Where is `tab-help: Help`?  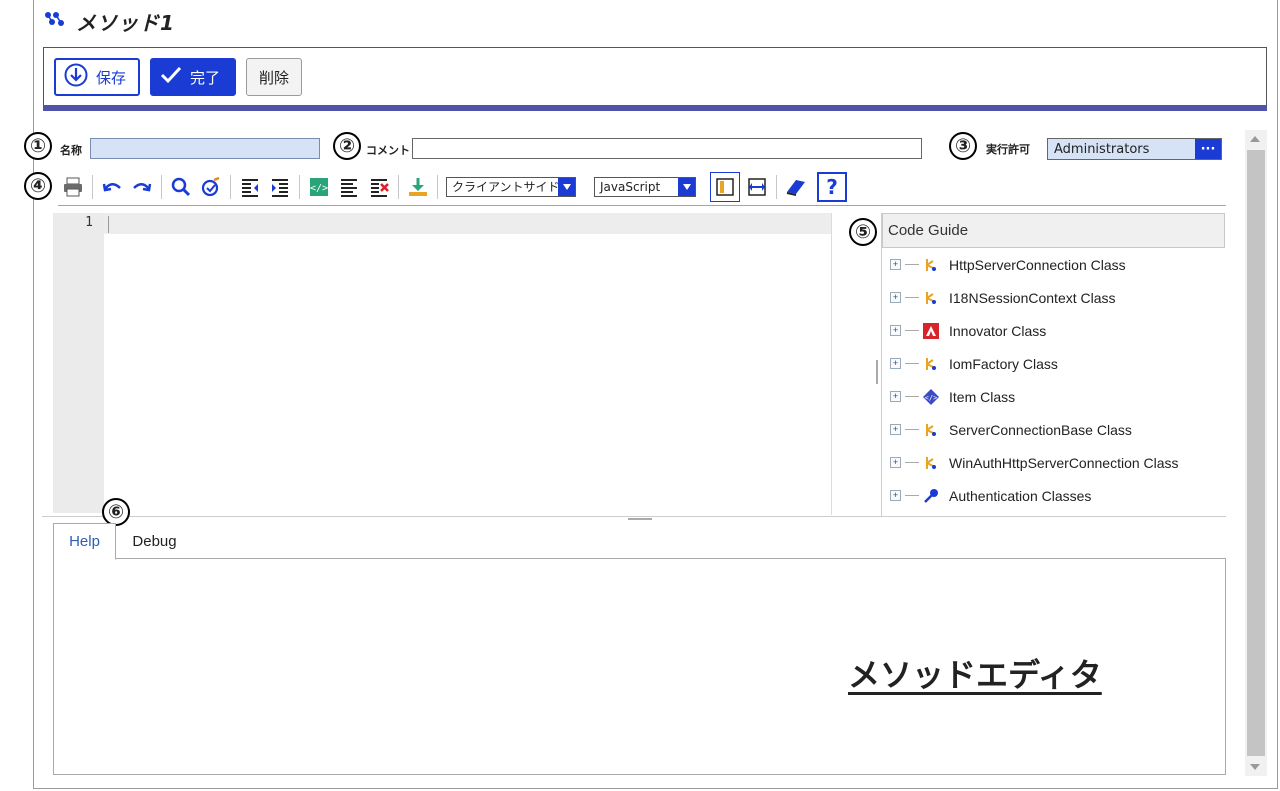
tab-help: Help is located at coordinates (84, 541).